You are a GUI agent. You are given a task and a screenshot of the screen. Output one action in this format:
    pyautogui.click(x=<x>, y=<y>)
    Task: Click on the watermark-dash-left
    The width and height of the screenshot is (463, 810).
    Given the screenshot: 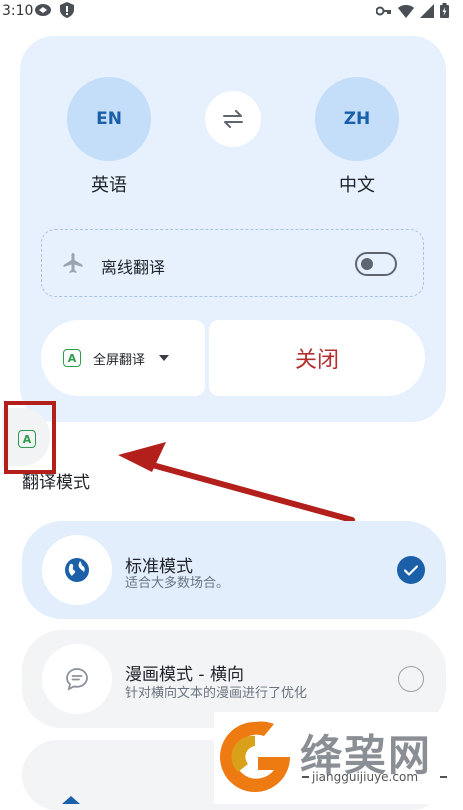 What is the action you would take?
    pyautogui.click(x=305, y=777)
    